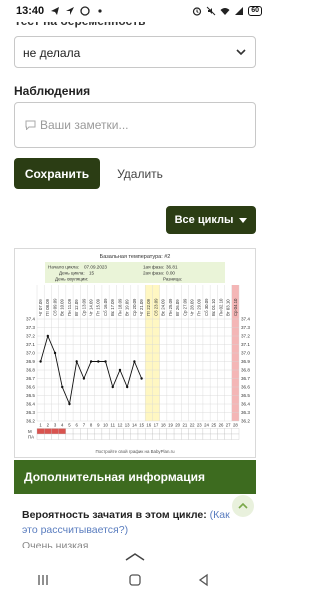 The height and width of the screenshot is (600, 320). I want to click on y-tick-label-left: 37.0, so click(30, 353).